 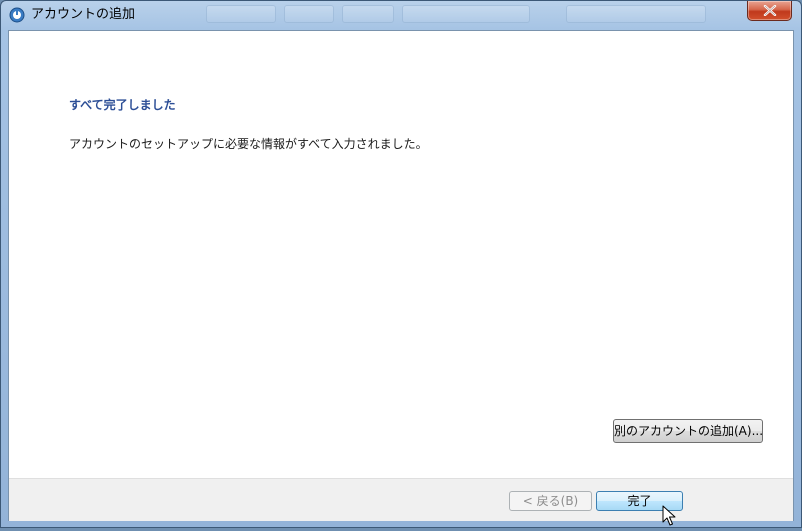 I want to click on close-icon, so click(x=770, y=10).